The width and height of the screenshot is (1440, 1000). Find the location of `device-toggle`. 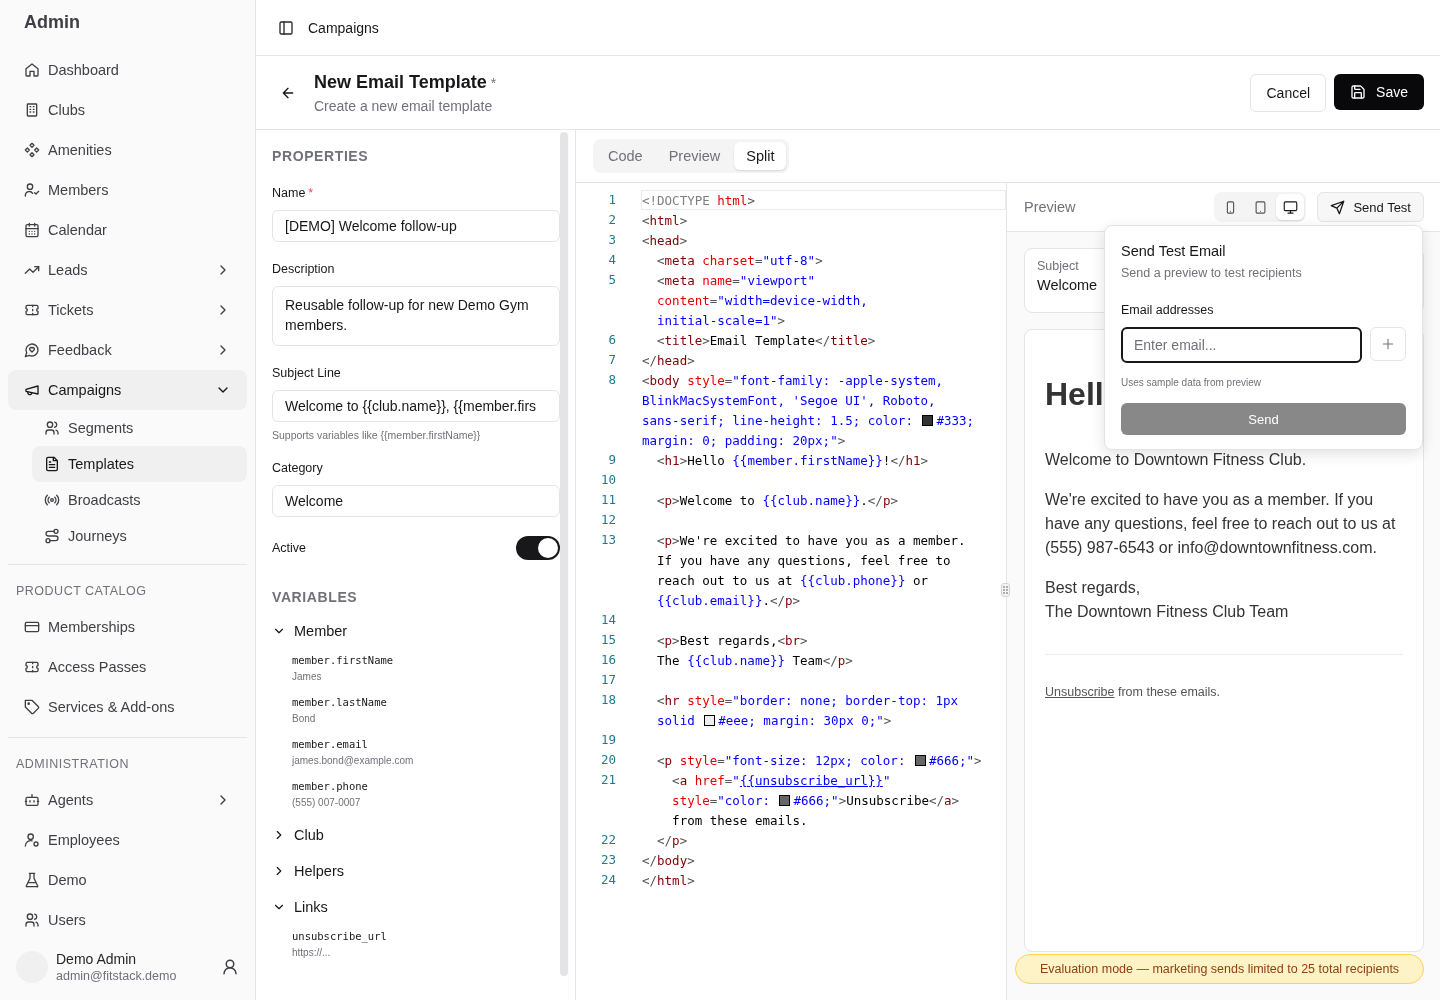

device-toggle is located at coordinates (1290, 207).